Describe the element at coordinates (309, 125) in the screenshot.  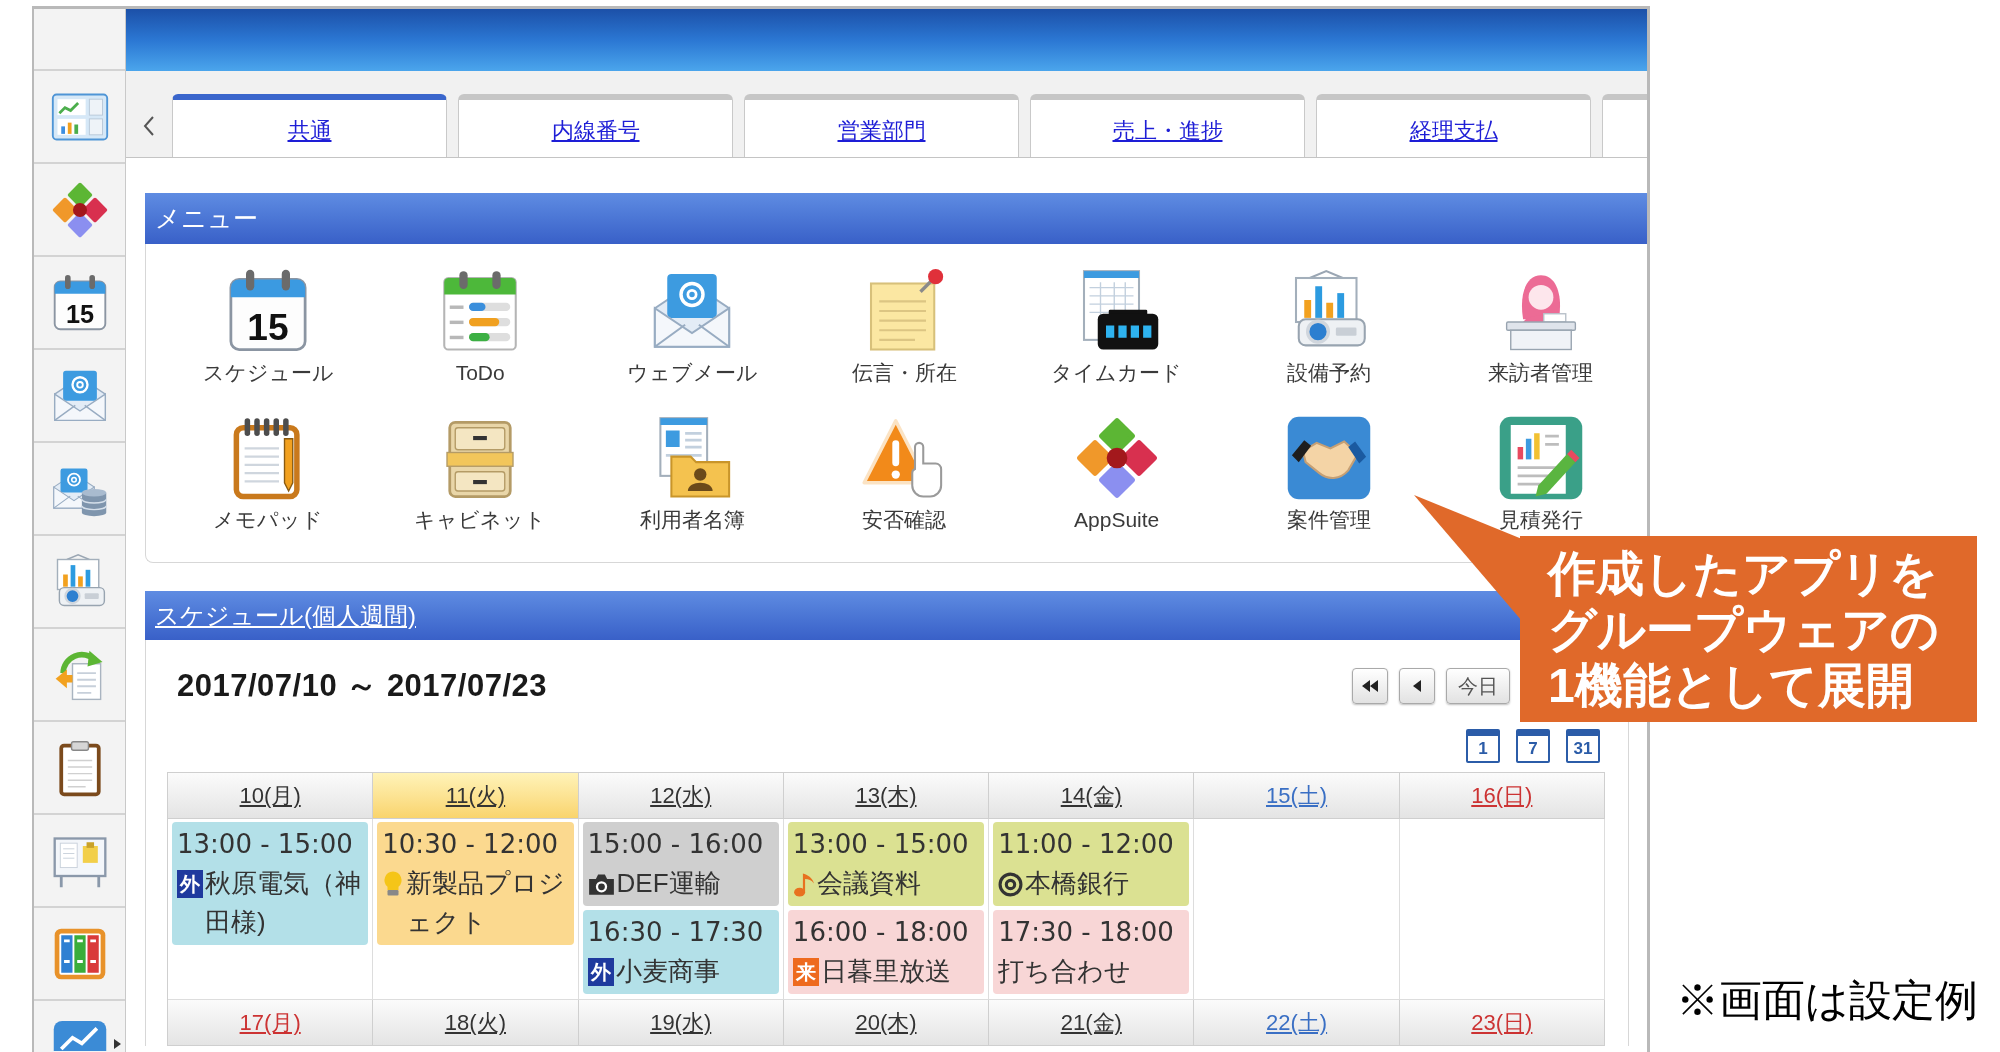
I see `tab: 共通` at that location.